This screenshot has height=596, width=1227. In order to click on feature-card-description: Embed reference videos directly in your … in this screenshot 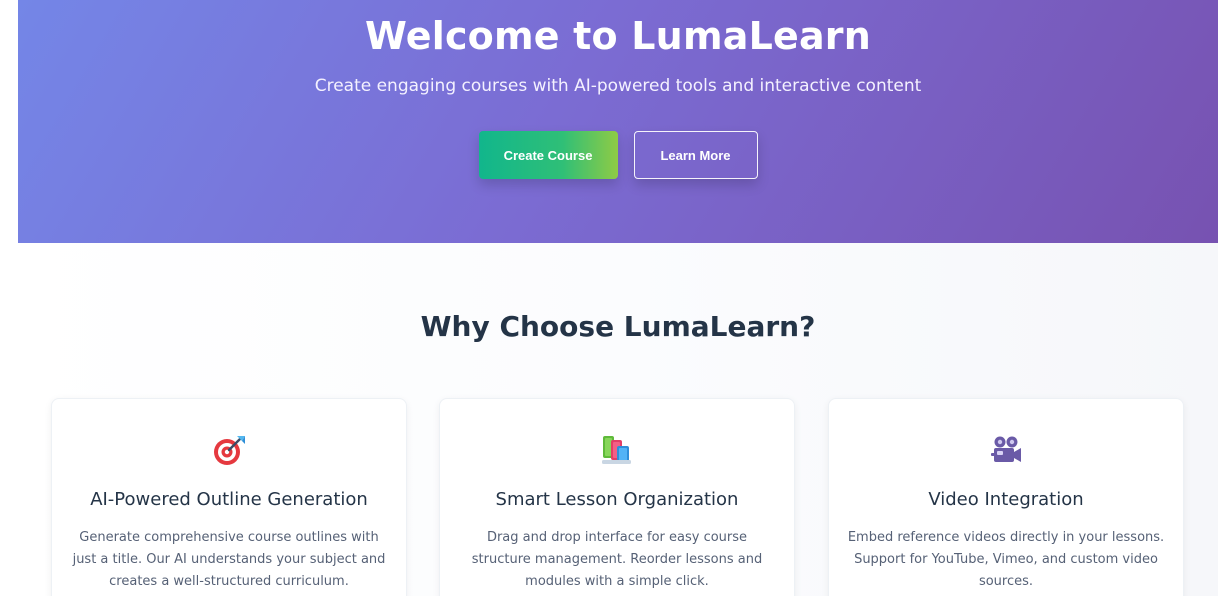, I will do `click(1006, 559)`.